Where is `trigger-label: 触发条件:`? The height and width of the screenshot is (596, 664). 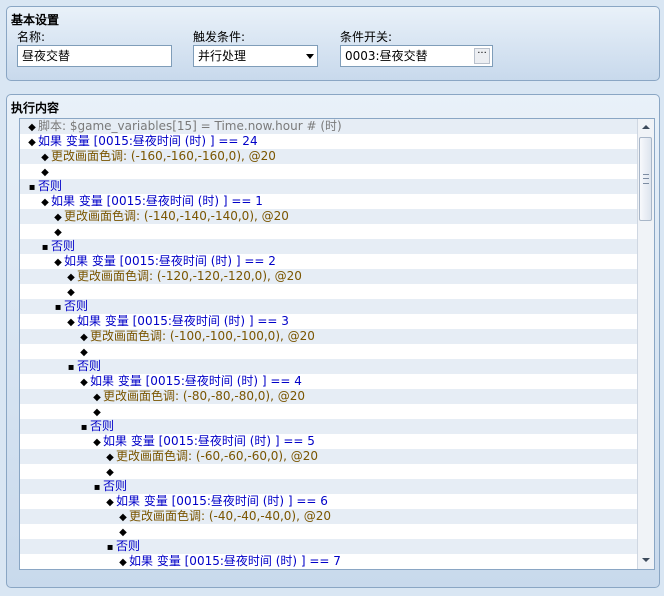
trigger-label: 触发条件: is located at coordinates (219, 37).